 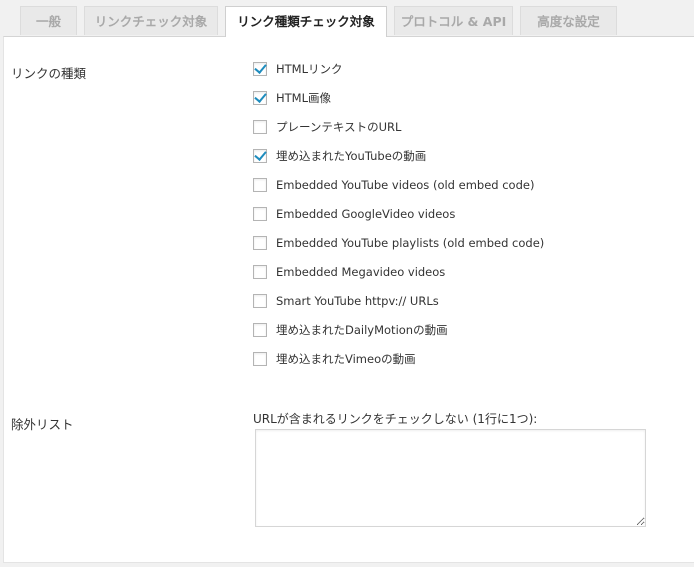 I want to click on option-label: プレーンテキストのURL, so click(x=339, y=127).